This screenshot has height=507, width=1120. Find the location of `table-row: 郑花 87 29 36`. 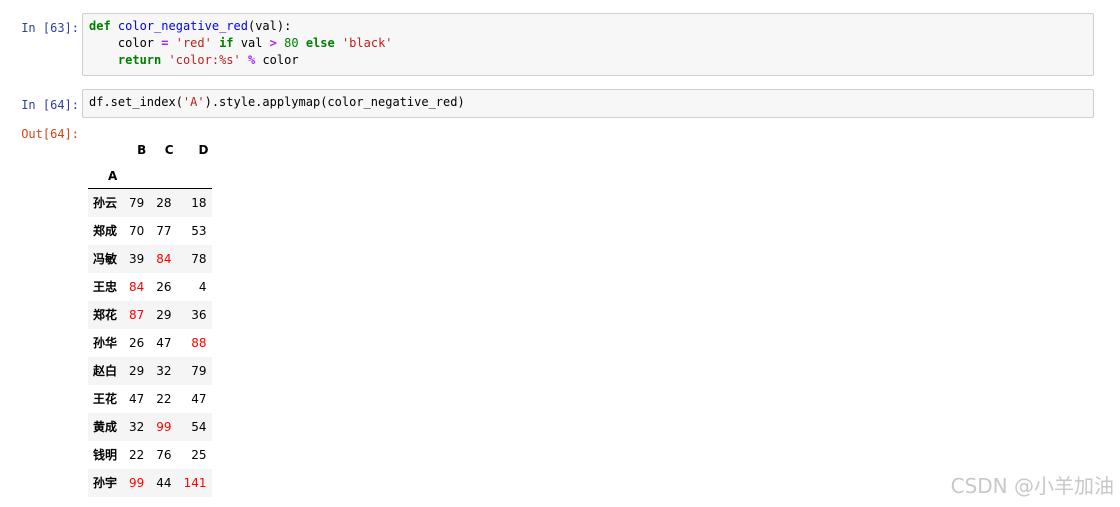

table-row: 郑花 87 29 36 is located at coordinates (150, 314).